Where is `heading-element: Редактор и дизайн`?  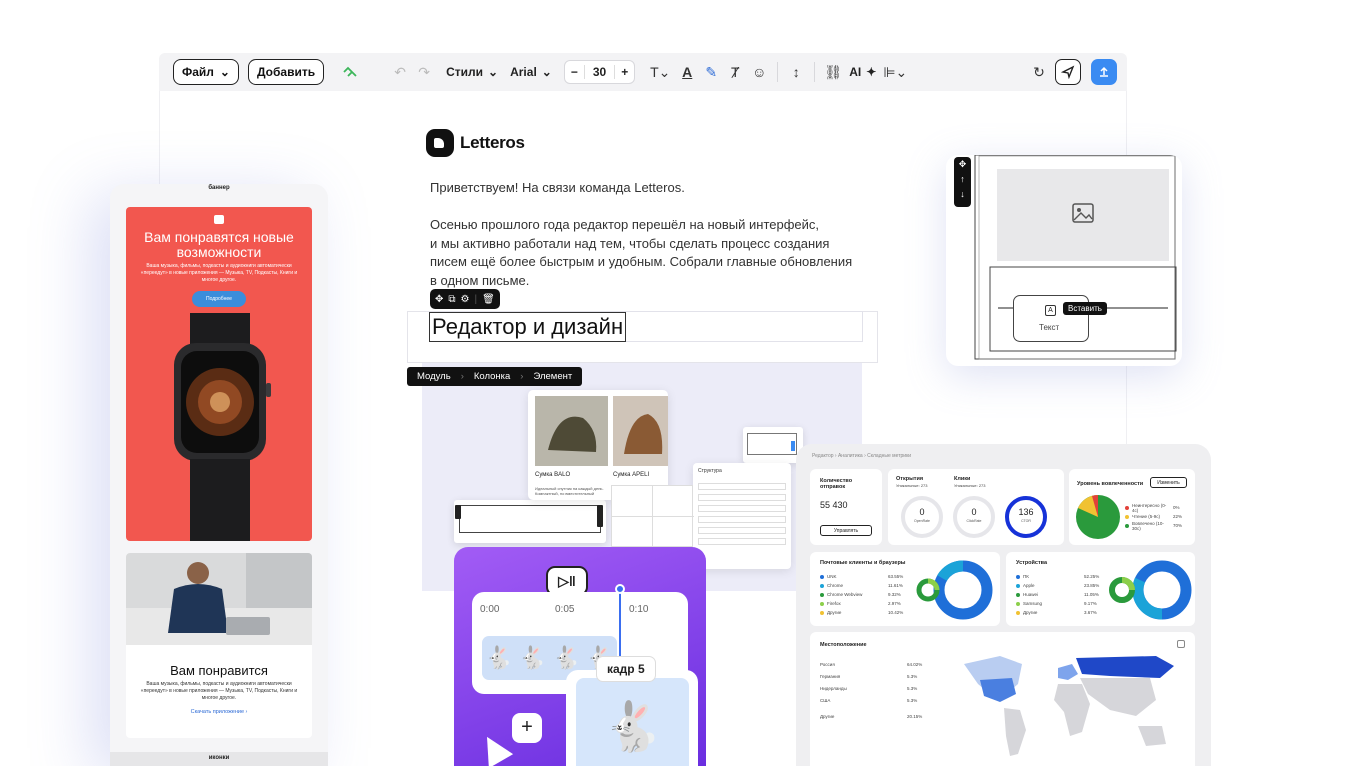
heading-element: Редактор и дизайн is located at coordinates (528, 327).